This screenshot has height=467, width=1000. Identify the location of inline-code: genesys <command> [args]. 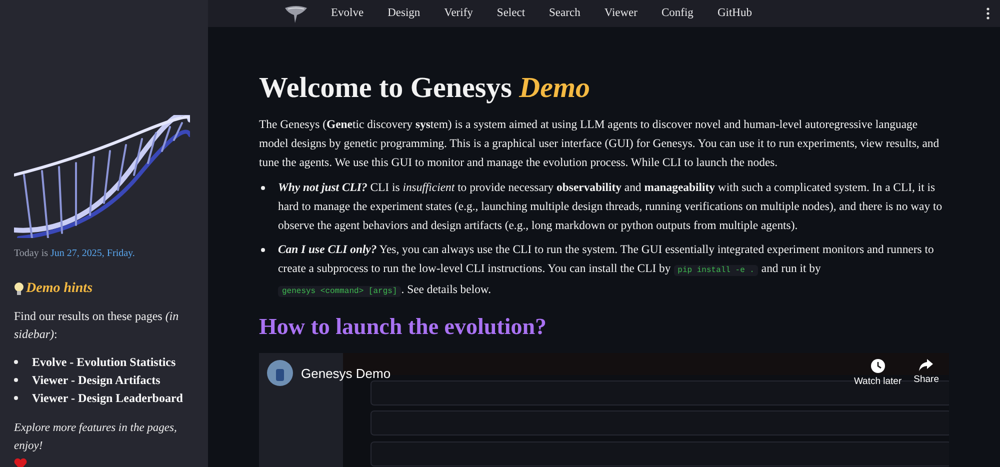
(340, 291).